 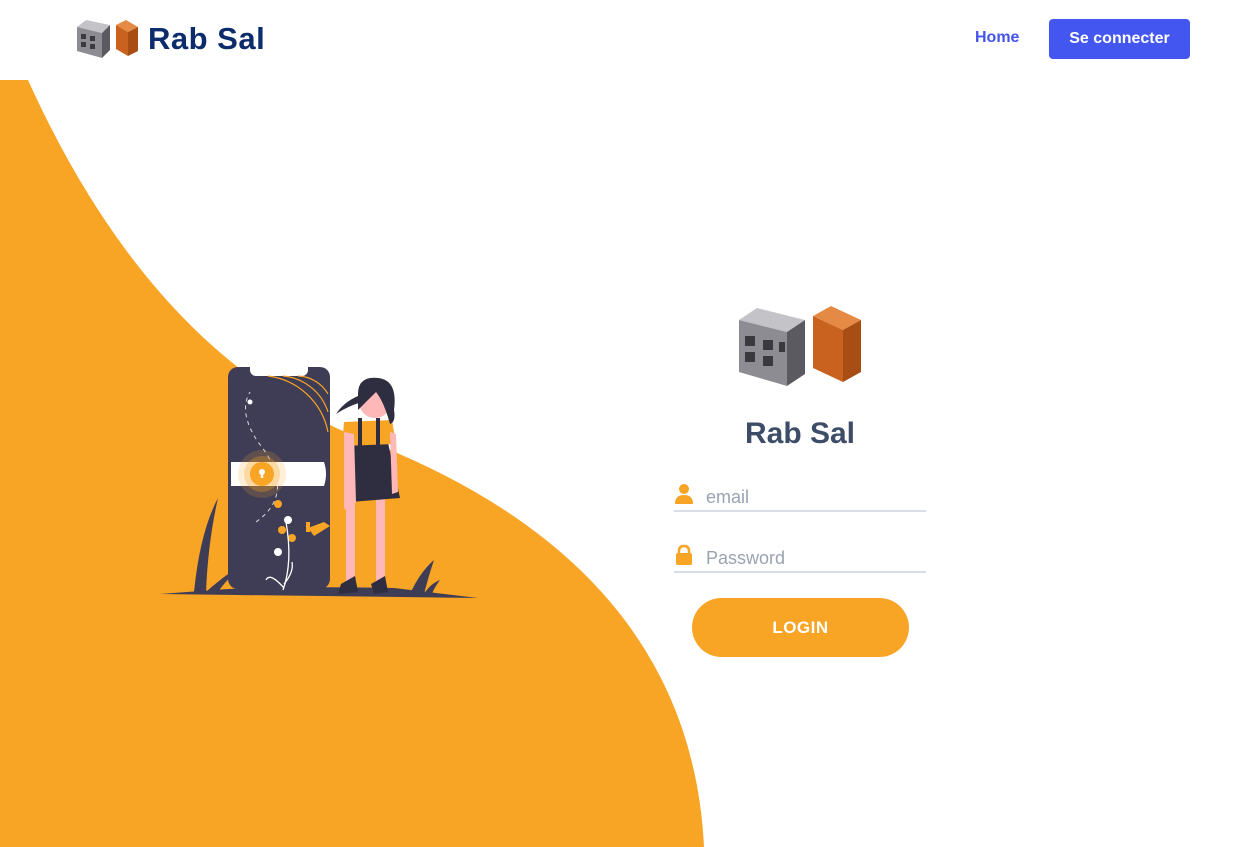 I want to click on navbar: Rab Sal Home Se connecter, so click(x=623, y=40).